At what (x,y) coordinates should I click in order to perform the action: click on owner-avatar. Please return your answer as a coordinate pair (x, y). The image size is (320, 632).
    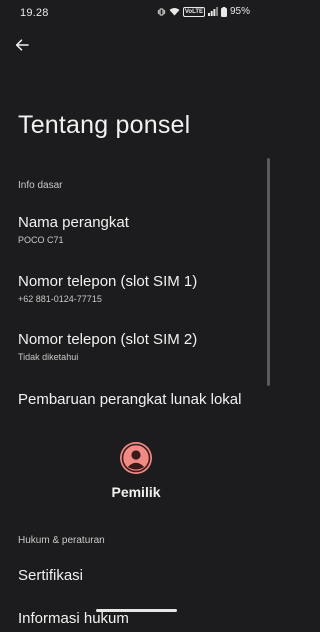
    Looking at the image, I should click on (136, 458).